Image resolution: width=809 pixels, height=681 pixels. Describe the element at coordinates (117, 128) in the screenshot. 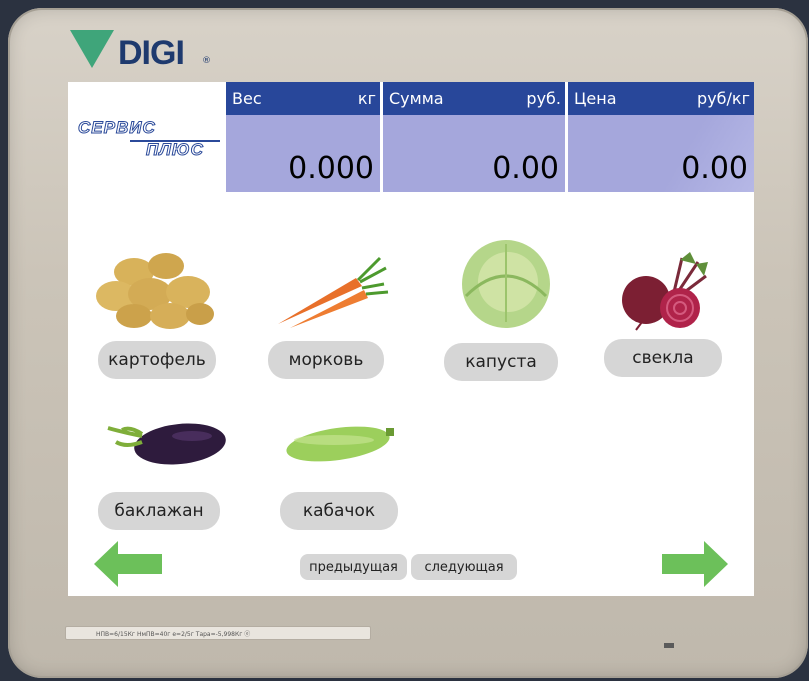

I see `store-logo-line1: СЕРВИС` at that location.